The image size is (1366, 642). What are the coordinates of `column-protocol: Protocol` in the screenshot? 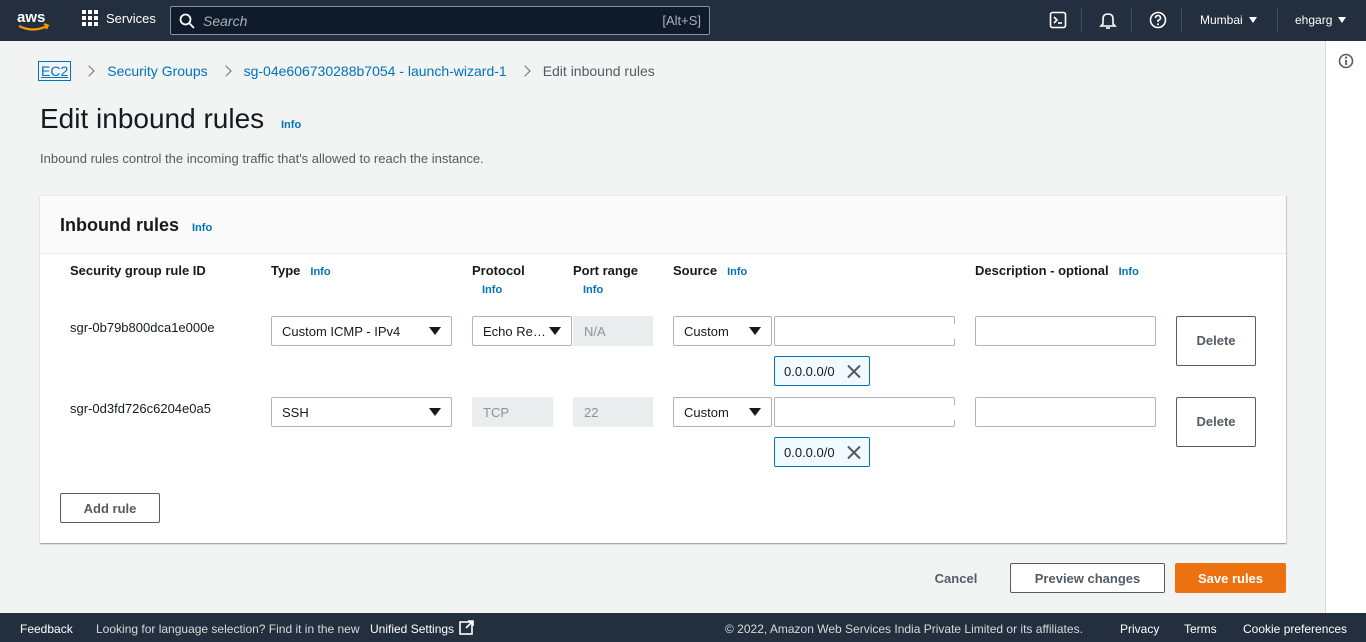 It's located at (498, 270).